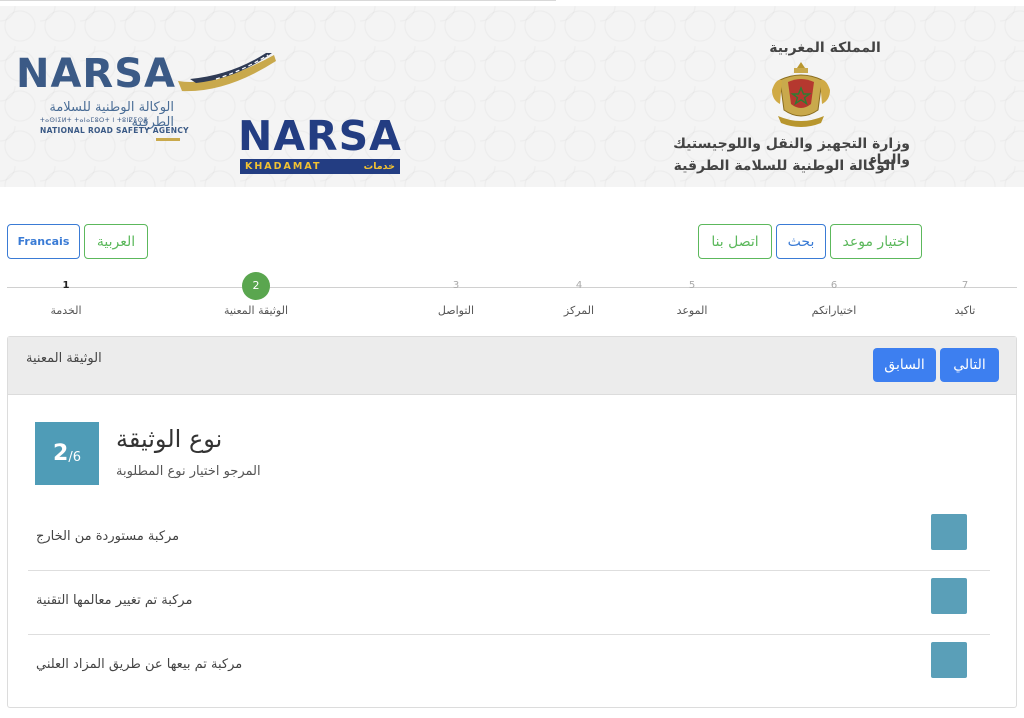 The image size is (1024, 718). Describe the element at coordinates (169, 439) in the screenshot. I see `document-type-heading: نوع الوثيقة` at that location.